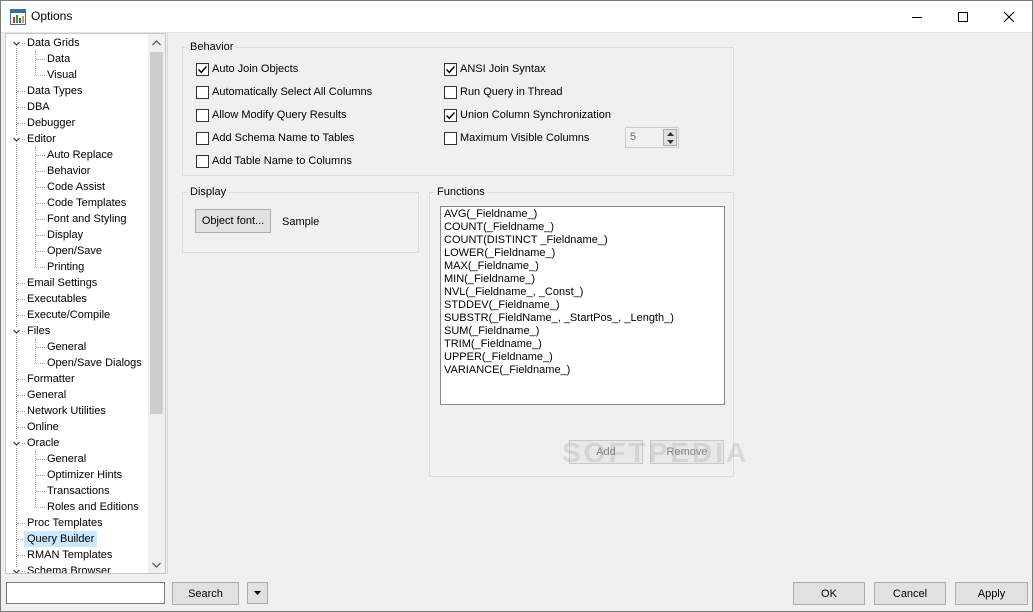 Image resolution: width=1033 pixels, height=612 pixels. Describe the element at coordinates (62, 283) in the screenshot. I see `tree-item-email-settings: Email Settings` at that location.